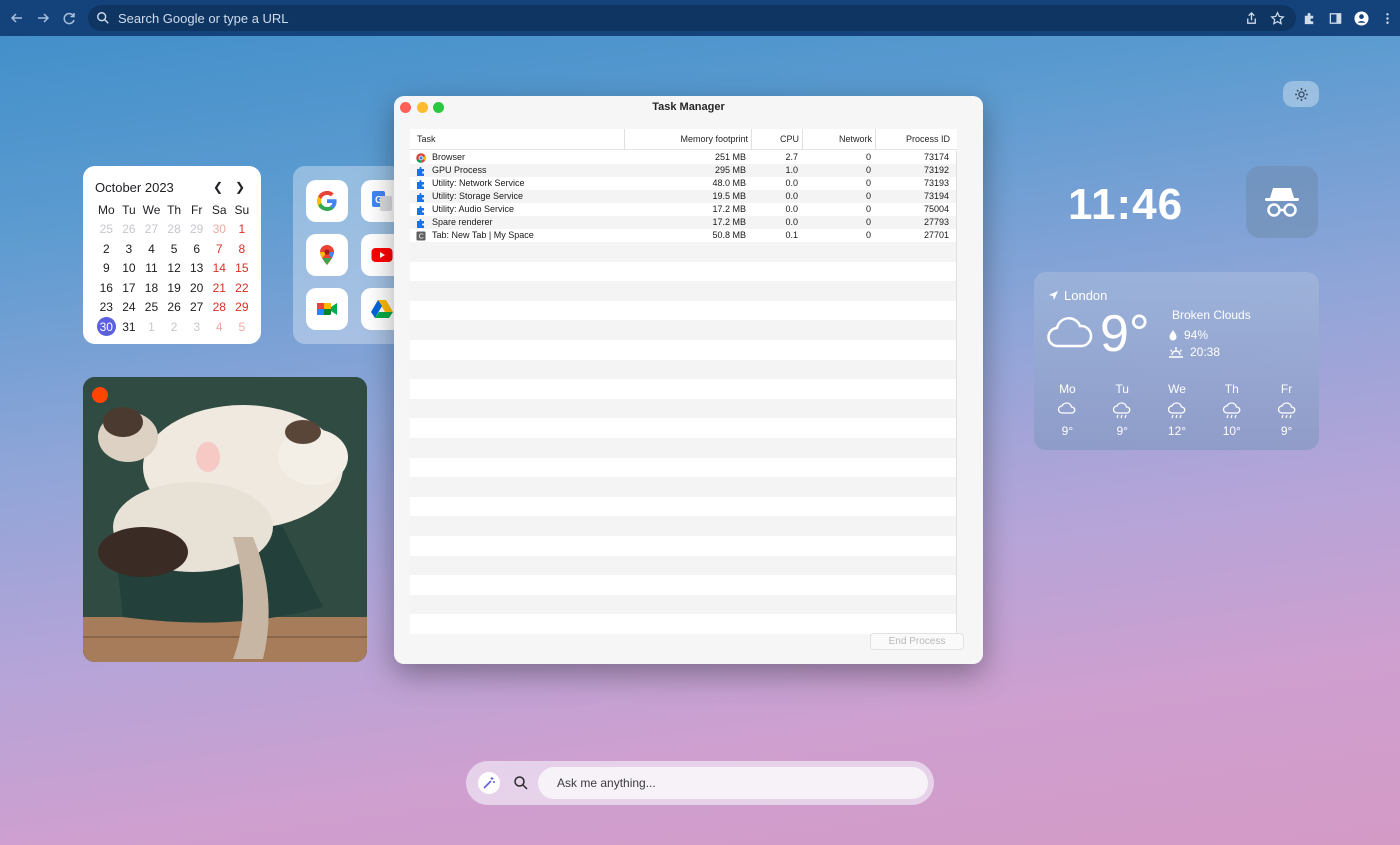 The width and height of the screenshot is (1400, 845). I want to click on chevron-right-icon: ❯, so click(240, 187).